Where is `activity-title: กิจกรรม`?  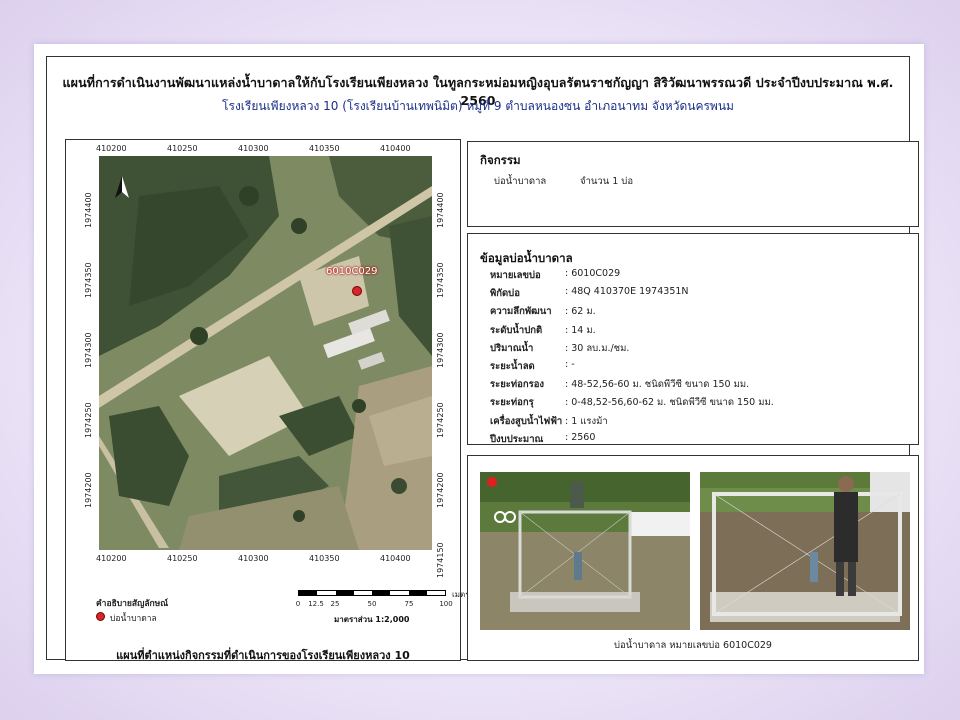 activity-title: กิจกรรม is located at coordinates (500, 160).